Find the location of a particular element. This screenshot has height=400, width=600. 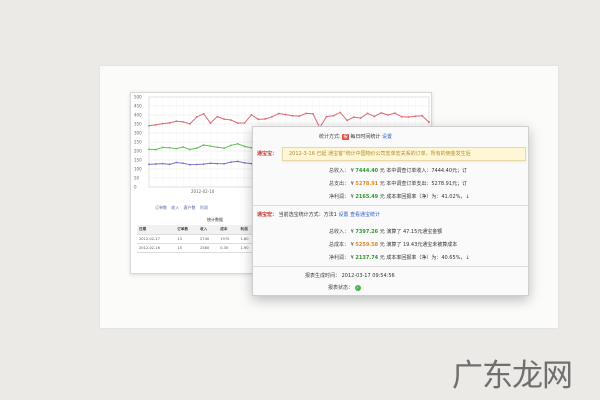

row-label: 总收入： is located at coordinates (339, 232).